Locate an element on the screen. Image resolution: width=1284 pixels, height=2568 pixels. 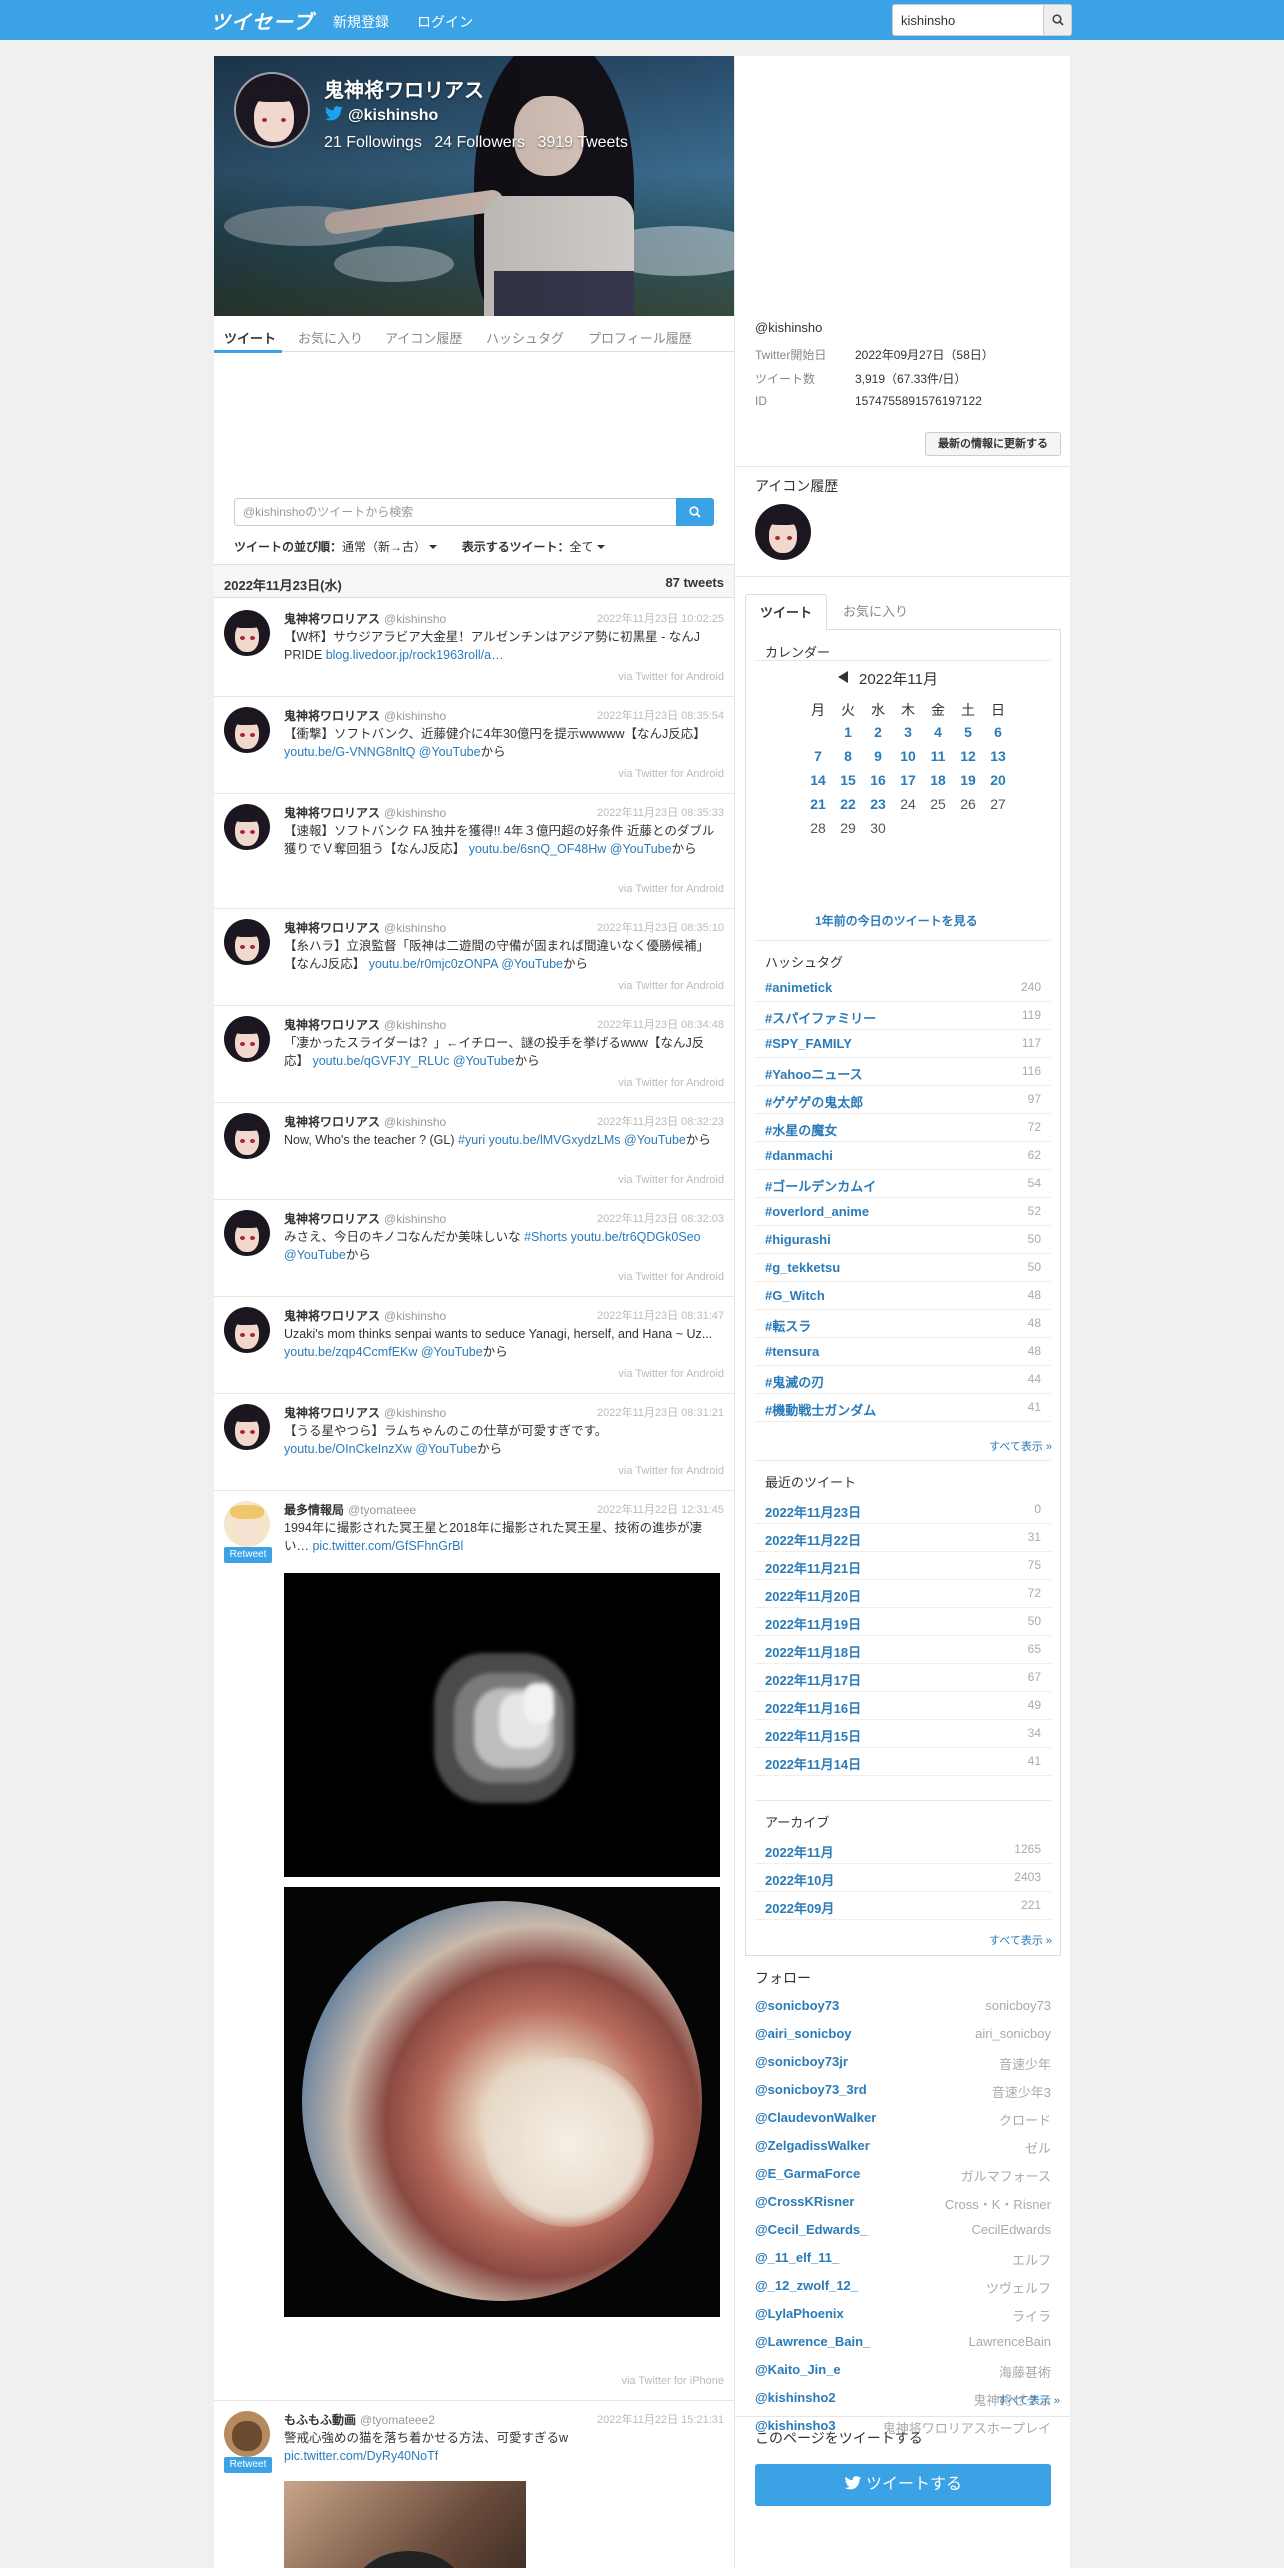
hashtag-row: #ゲゲゲの鬼太郎 97 is located at coordinates (903, 1100).